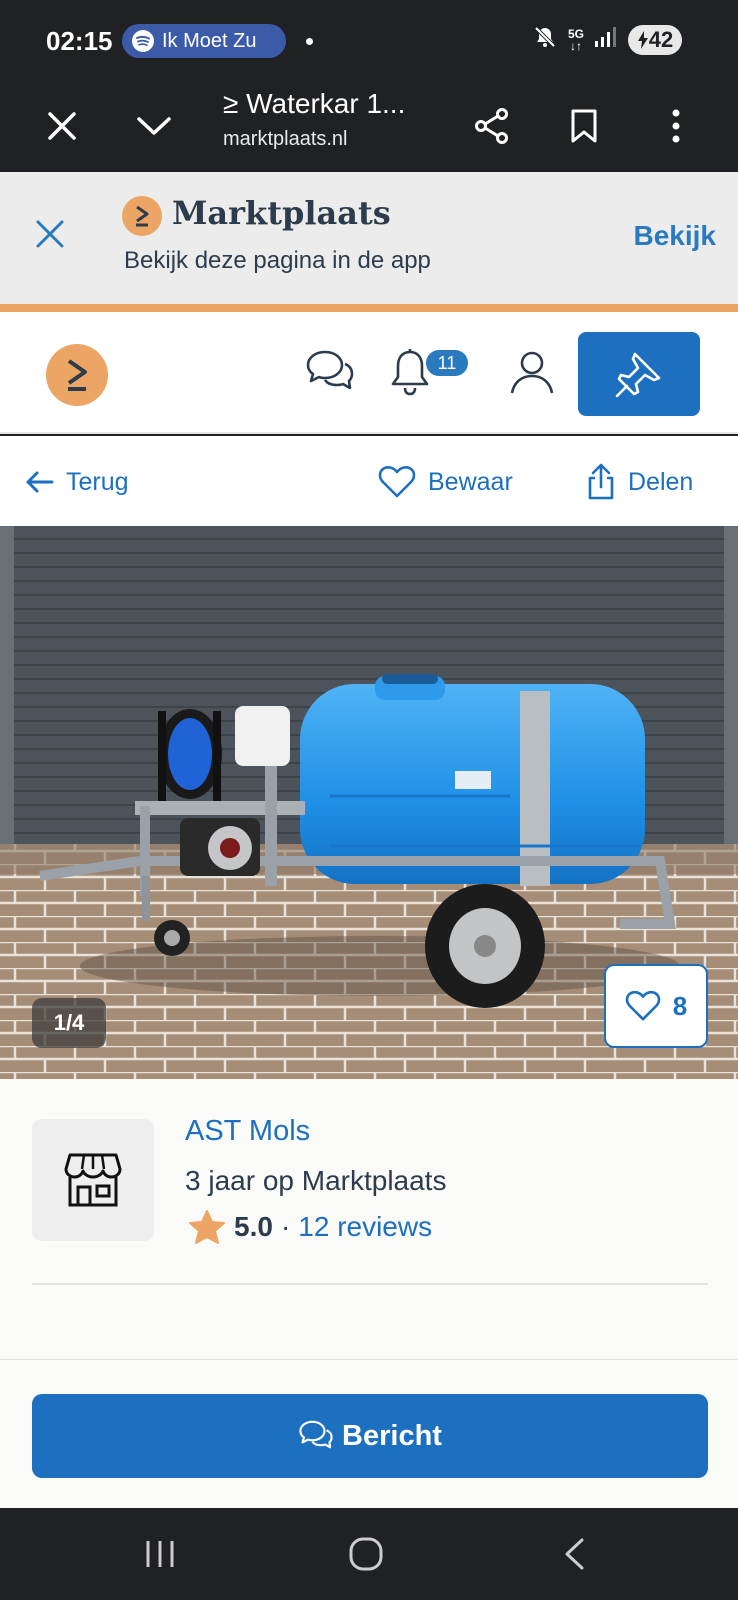  Describe the element at coordinates (447, 363) in the screenshot. I see `notification-count-badge: 11` at that location.